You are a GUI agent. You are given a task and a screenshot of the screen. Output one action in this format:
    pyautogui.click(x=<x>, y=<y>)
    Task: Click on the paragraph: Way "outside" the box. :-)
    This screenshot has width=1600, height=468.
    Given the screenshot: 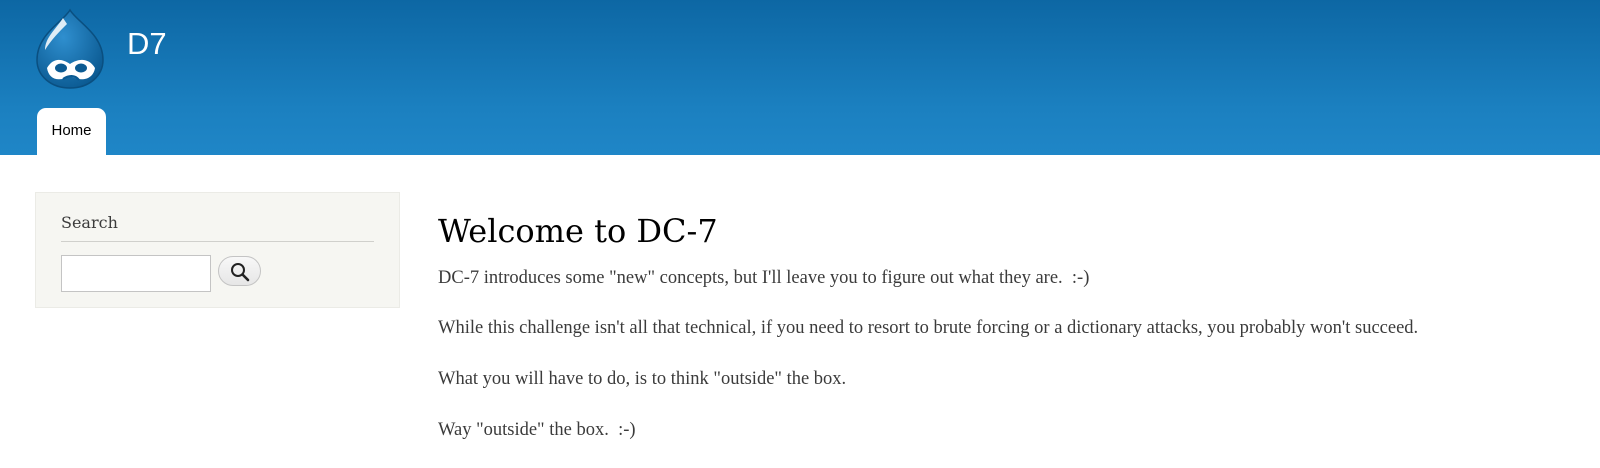 What is the action you would take?
    pyautogui.click(x=537, y=430)
    